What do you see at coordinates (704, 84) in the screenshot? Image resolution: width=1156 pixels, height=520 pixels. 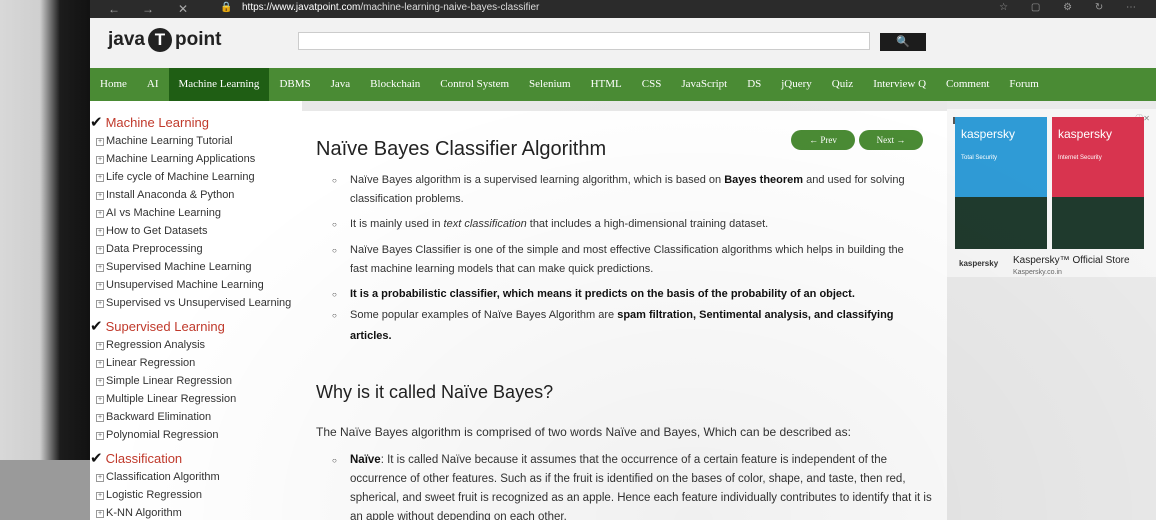 I see `menu-item: JavaScript` at bounding box center [704, 84].